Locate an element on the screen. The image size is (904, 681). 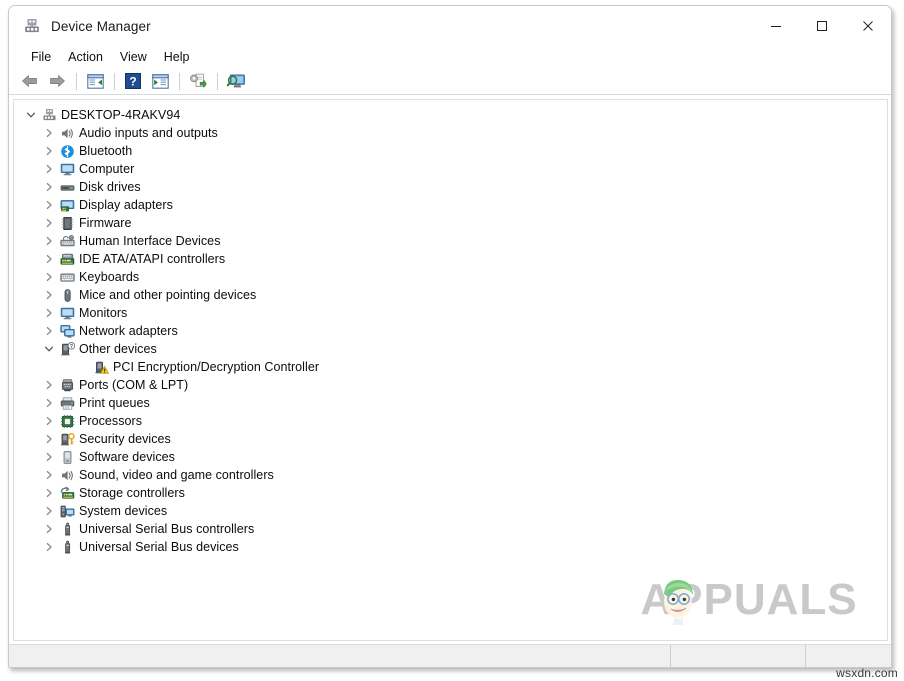
system-device-icon is located at coordinates (67, 511).